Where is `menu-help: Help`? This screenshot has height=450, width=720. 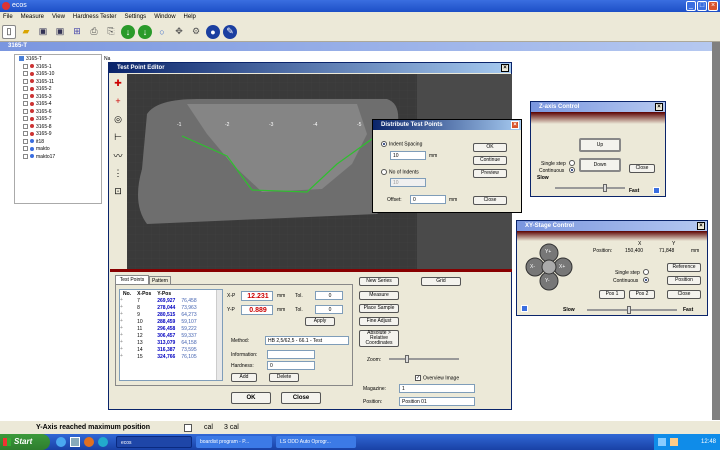 menu-help: Help is located at coordinates (190, 17).